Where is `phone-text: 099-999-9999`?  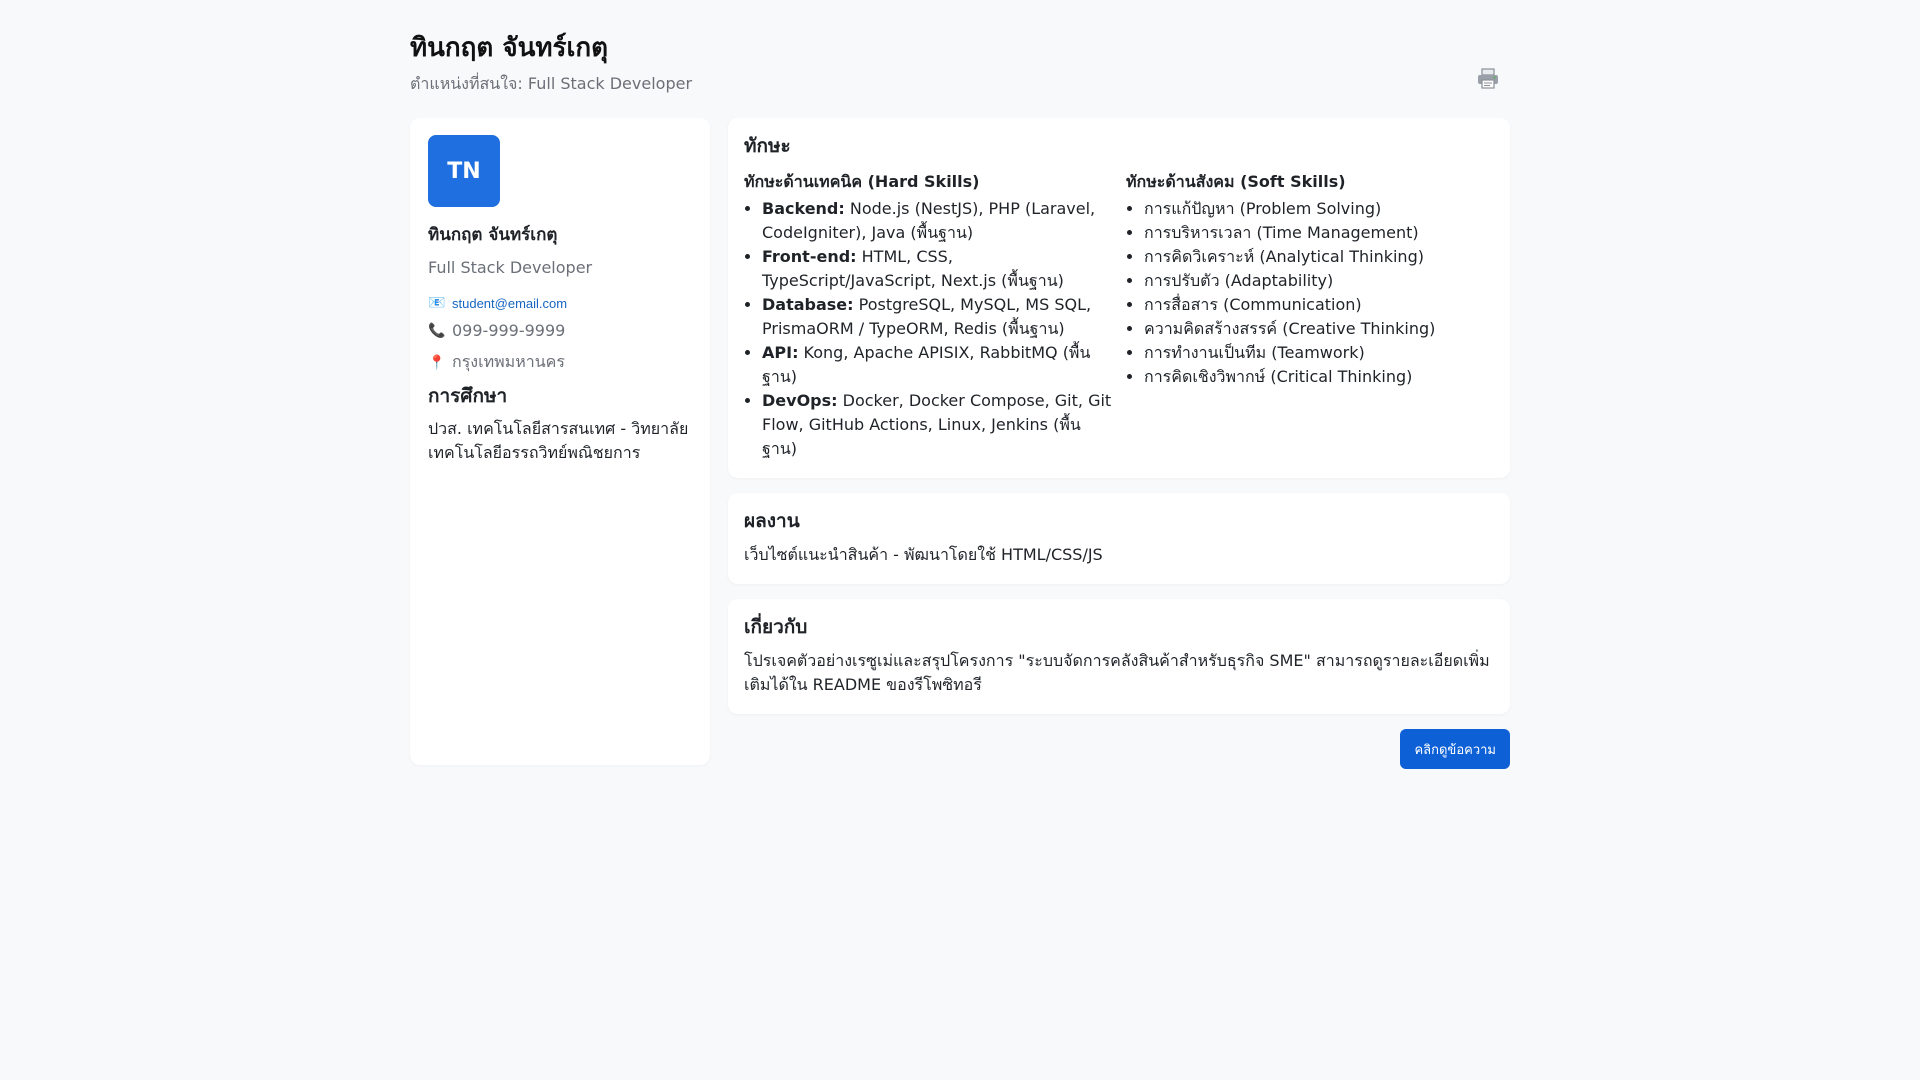
phone-text: 099-999-9999 is located at coordinates (509, 330).